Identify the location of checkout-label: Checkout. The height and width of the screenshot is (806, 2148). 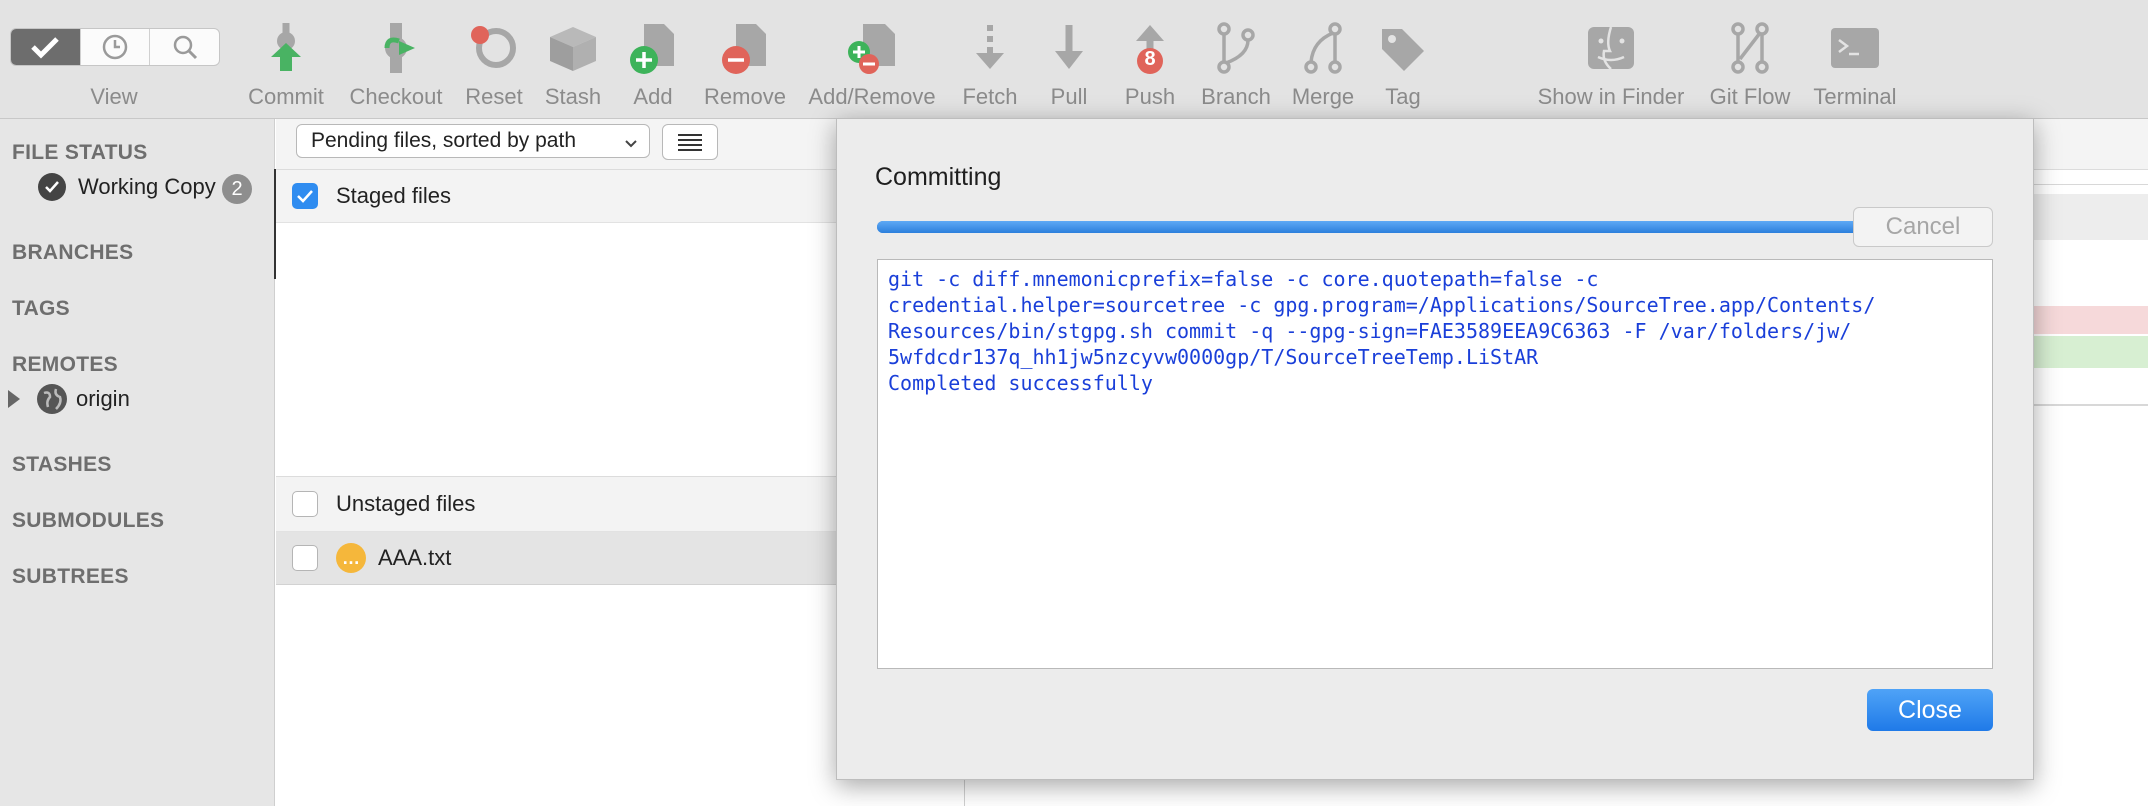
(396, 96).